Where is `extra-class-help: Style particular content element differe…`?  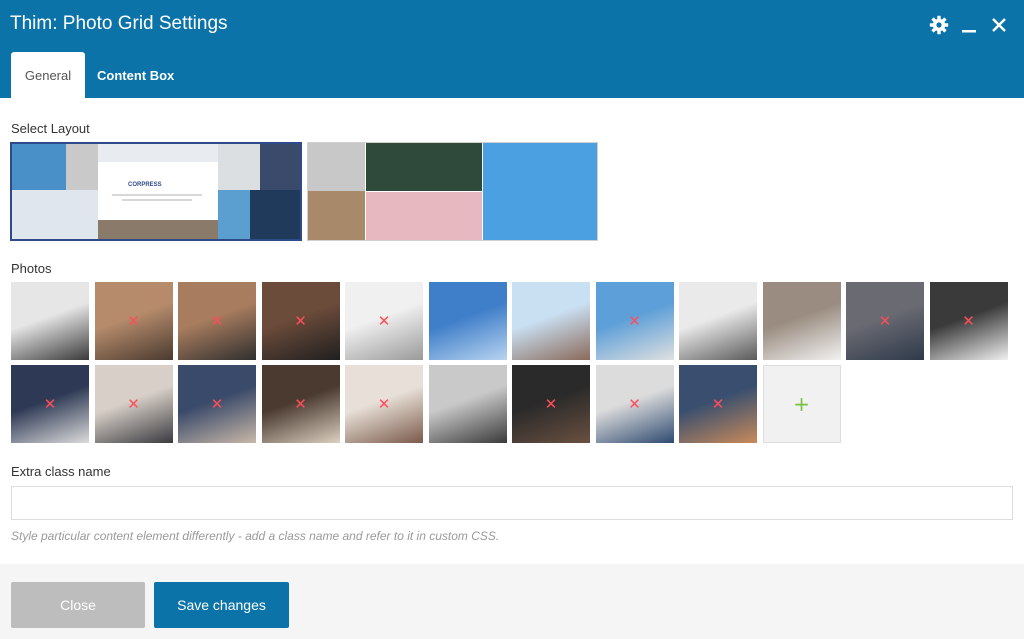
extra-class-help: Style particular content element differe… is located at coordinates (255, 536).